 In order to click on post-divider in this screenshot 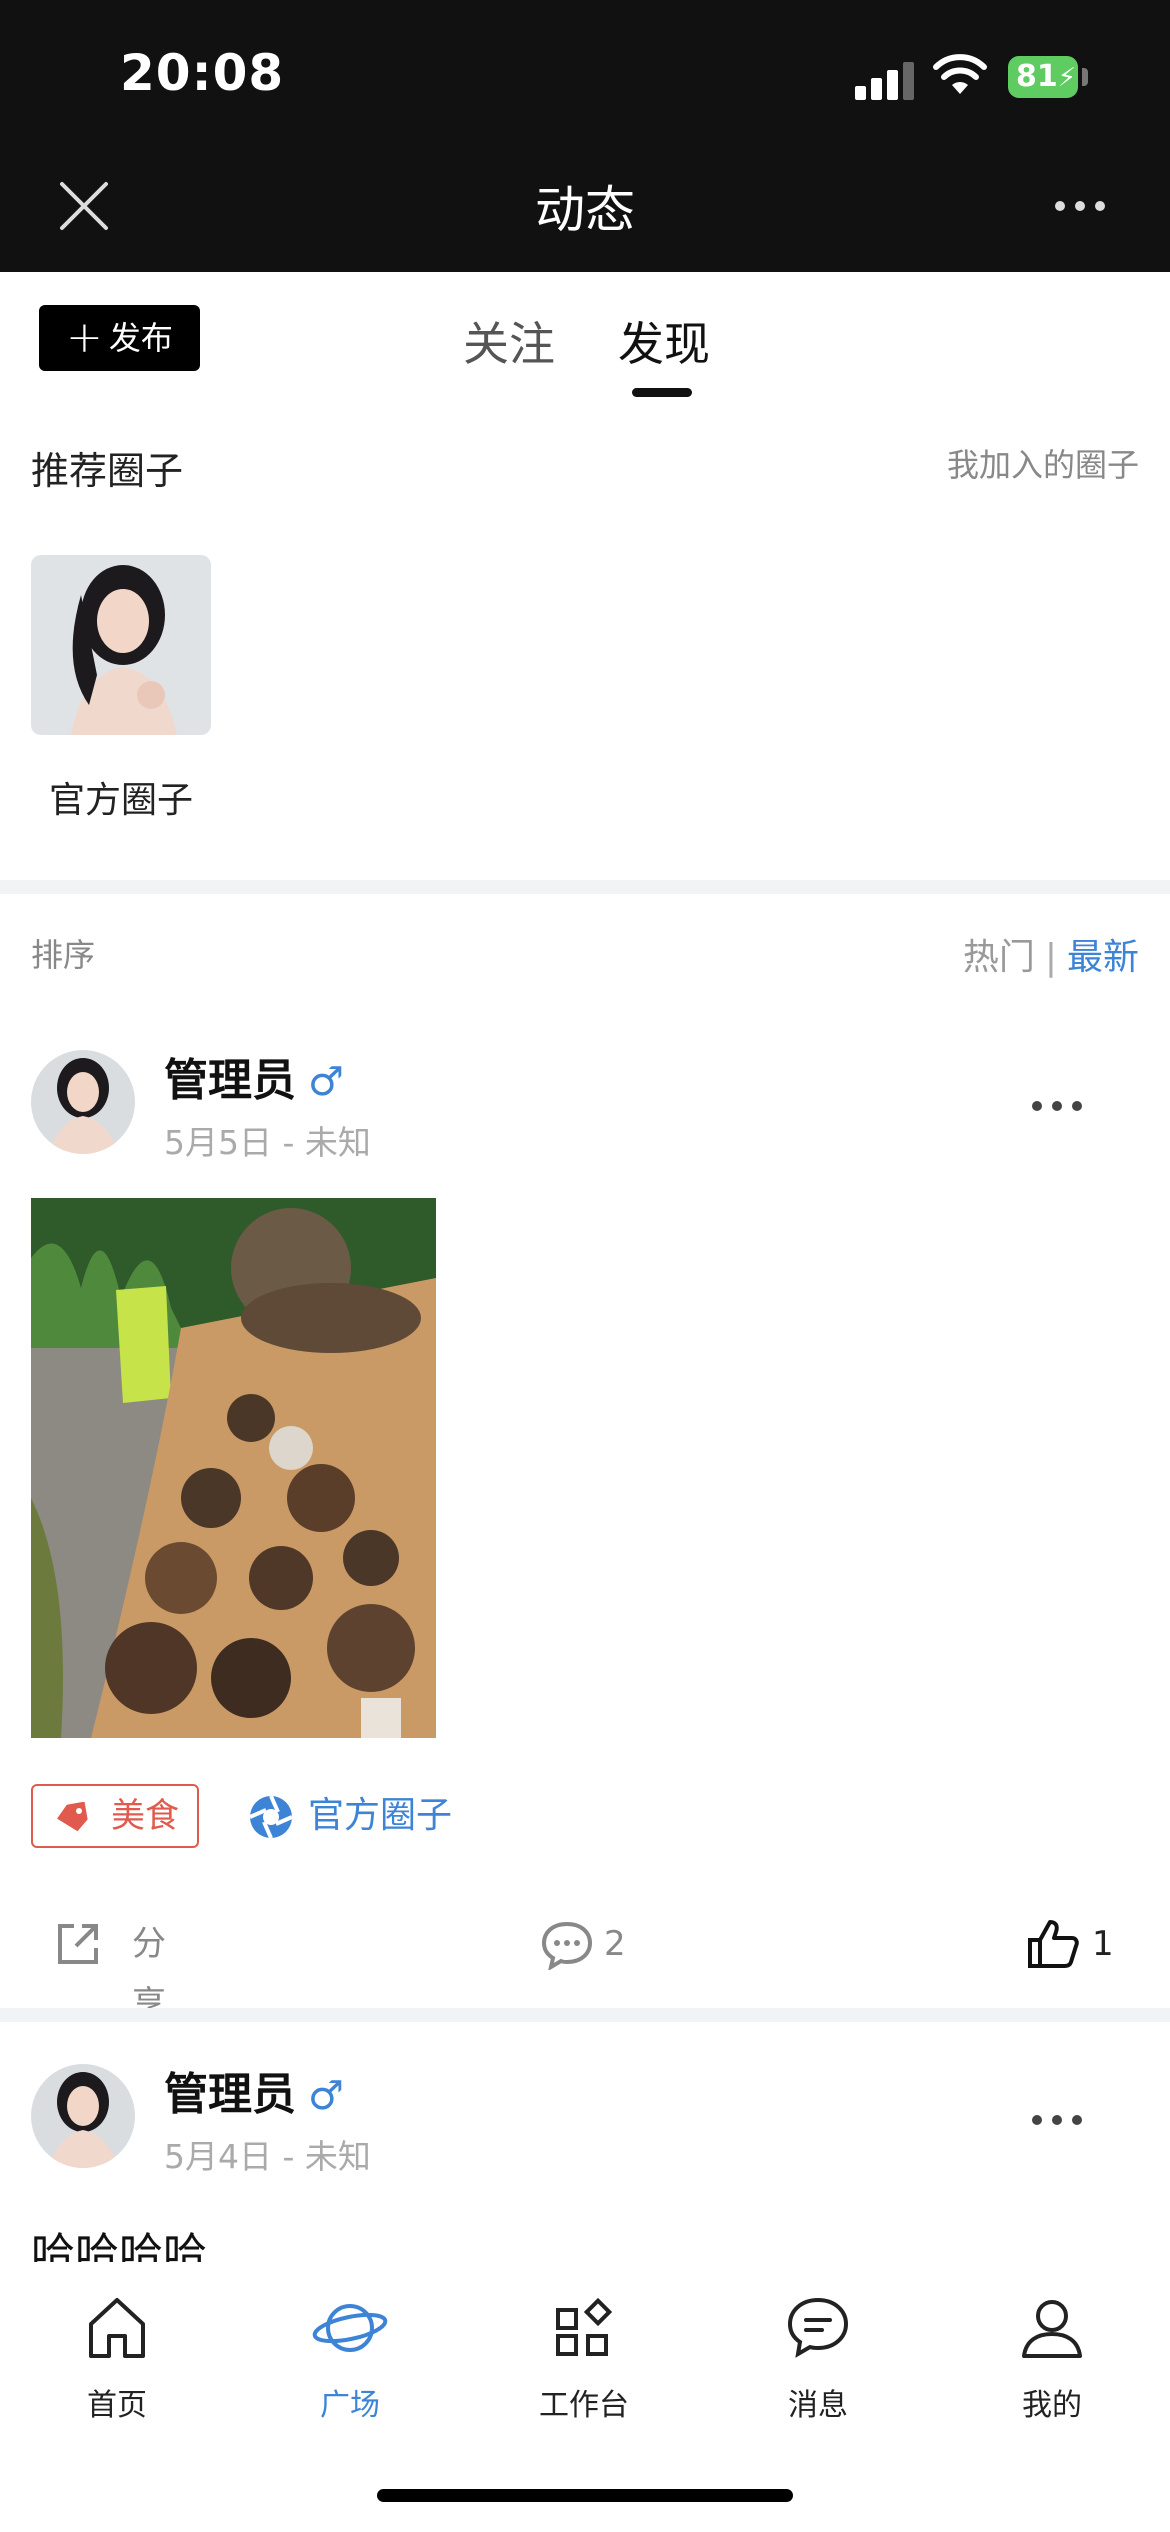, I will do `click(585, 2015)`.